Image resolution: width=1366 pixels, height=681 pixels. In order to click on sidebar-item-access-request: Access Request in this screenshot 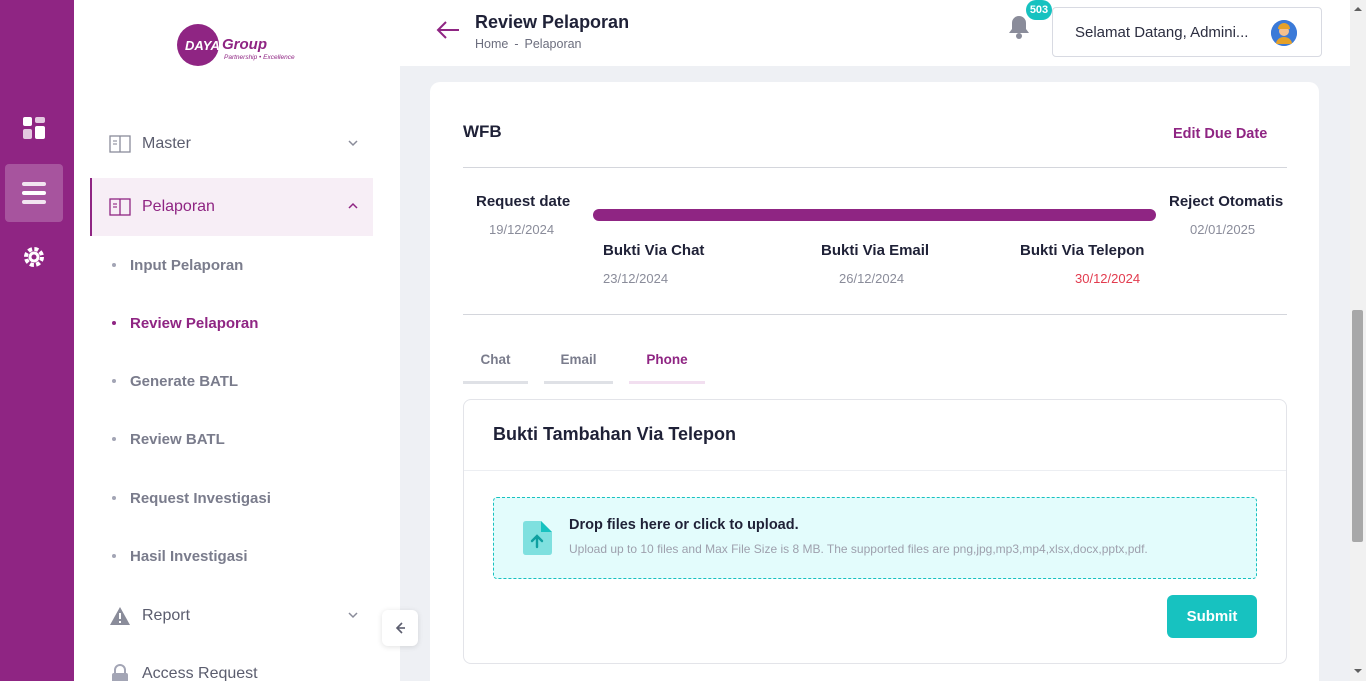, I will do `click(231, 663)`.